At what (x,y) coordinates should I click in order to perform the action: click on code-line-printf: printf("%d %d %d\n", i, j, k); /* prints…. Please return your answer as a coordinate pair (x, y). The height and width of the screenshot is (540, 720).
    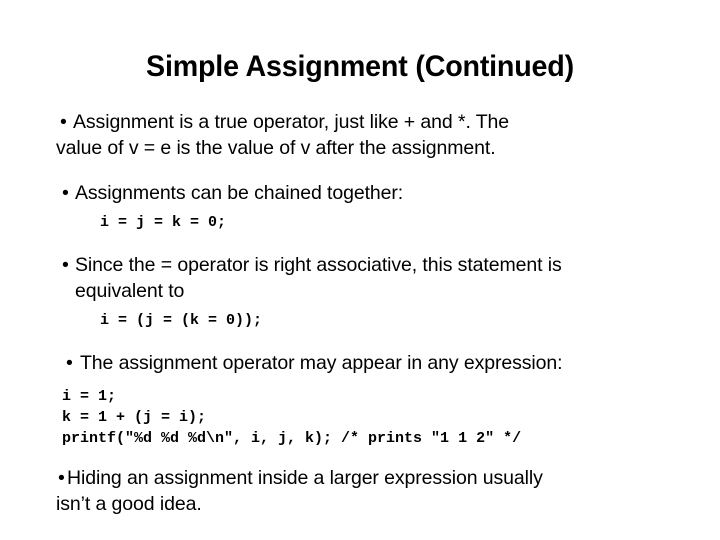
    Looking at the image, I should click on (292, 438).